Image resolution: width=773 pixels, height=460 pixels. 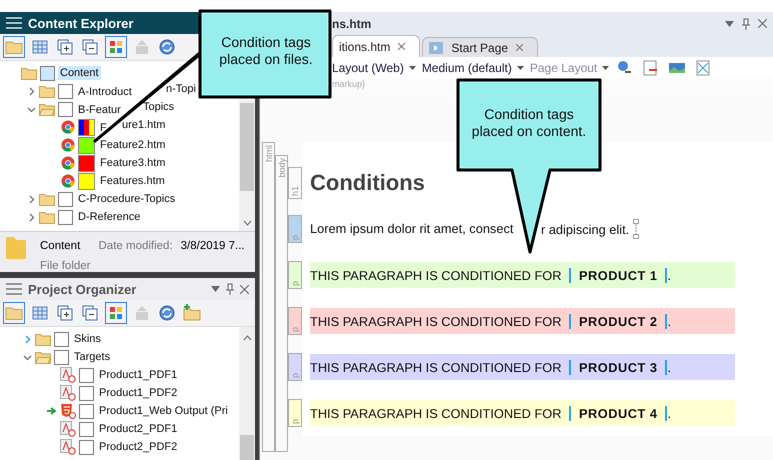 What do you see at coordinates (163, 411) in the screenshot?
I see `tree-item: Product1_Web Output (Pri` at bounding box center [163, 411].